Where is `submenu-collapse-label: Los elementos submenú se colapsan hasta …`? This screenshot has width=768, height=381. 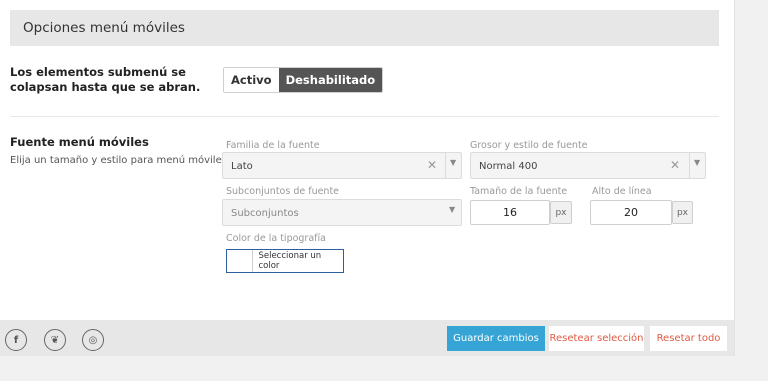 submenu-collapse-label: Los elementos submenú se colapsan hasta … is located at coordinates (105, 79).